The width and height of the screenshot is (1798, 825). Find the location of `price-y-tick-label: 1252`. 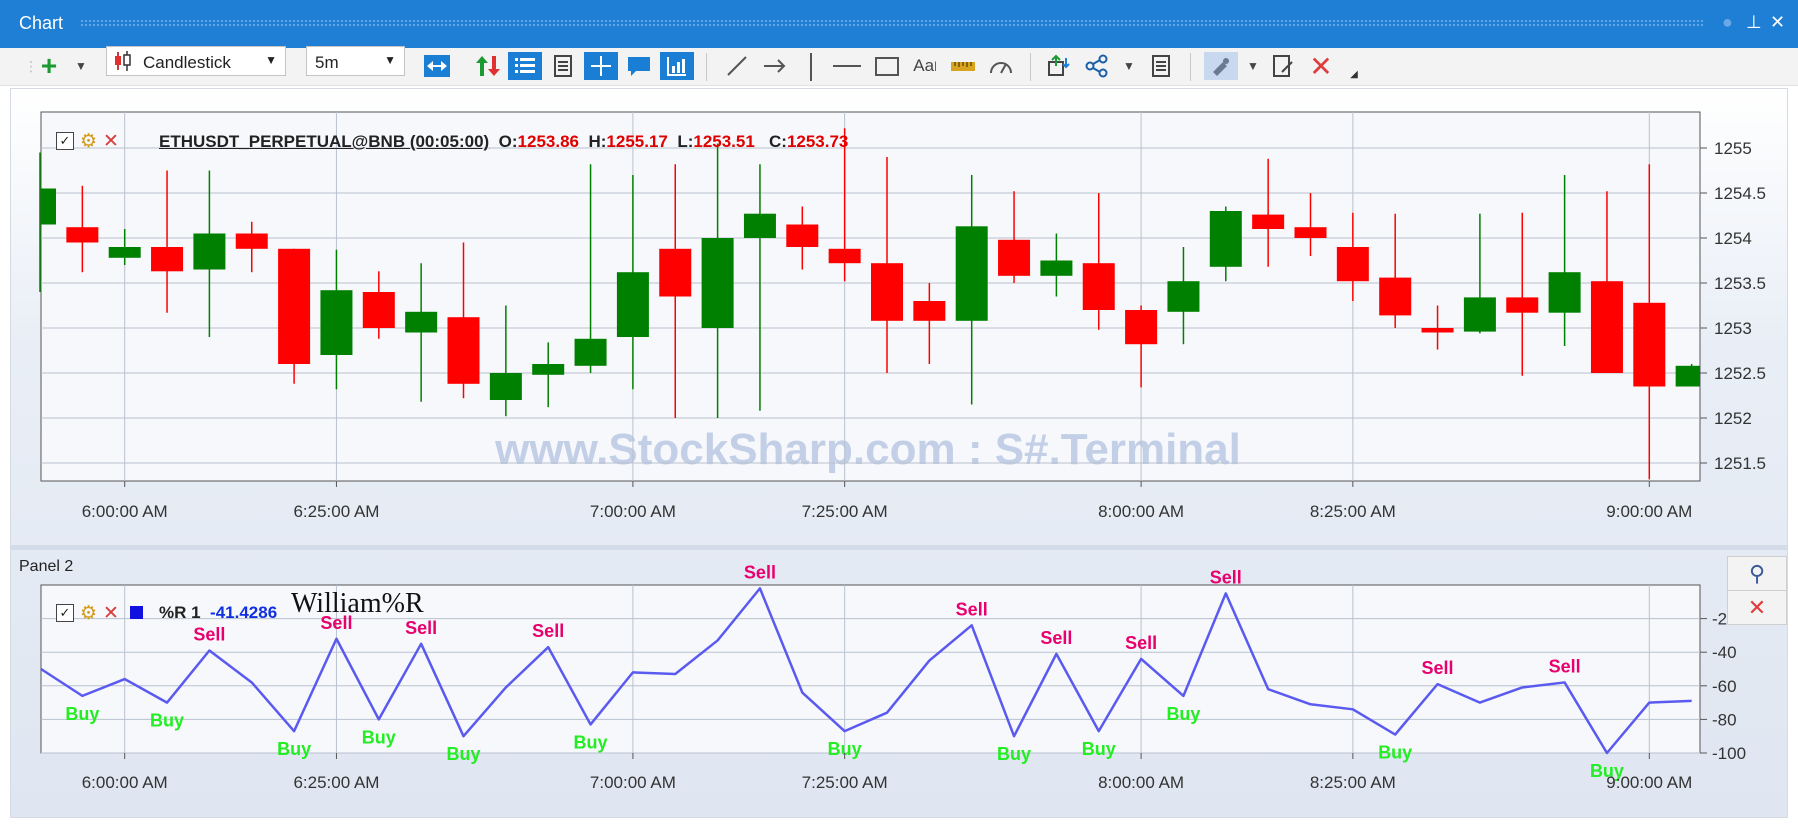

price-y-tick-label: 1252 is located at coordinates (1733, 418).